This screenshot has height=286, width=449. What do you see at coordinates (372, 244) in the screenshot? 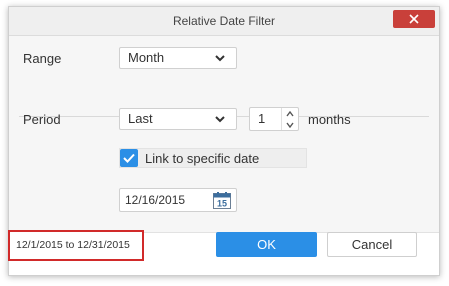
I see `cancel-button: Cancel` at bounding box center [372, 244].